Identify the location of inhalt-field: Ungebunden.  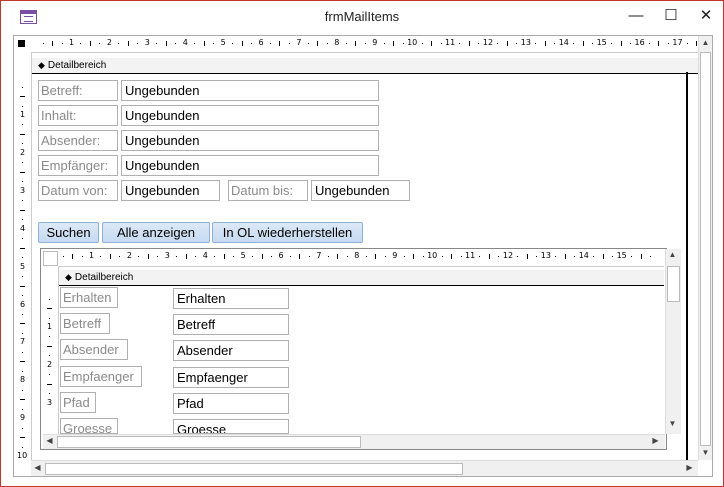
(250, 115).